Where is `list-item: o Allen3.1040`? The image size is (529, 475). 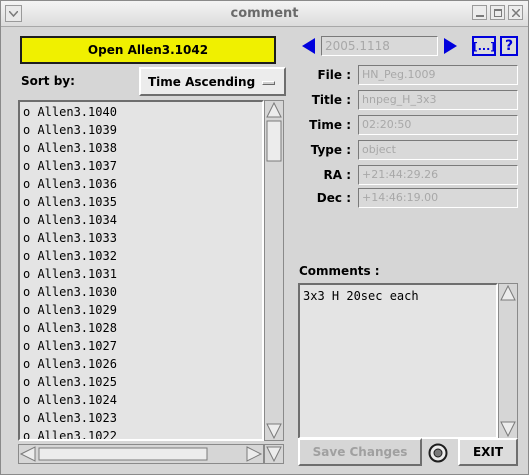
list-item: o Allen3.1040 is located at coordinates (70, 112).